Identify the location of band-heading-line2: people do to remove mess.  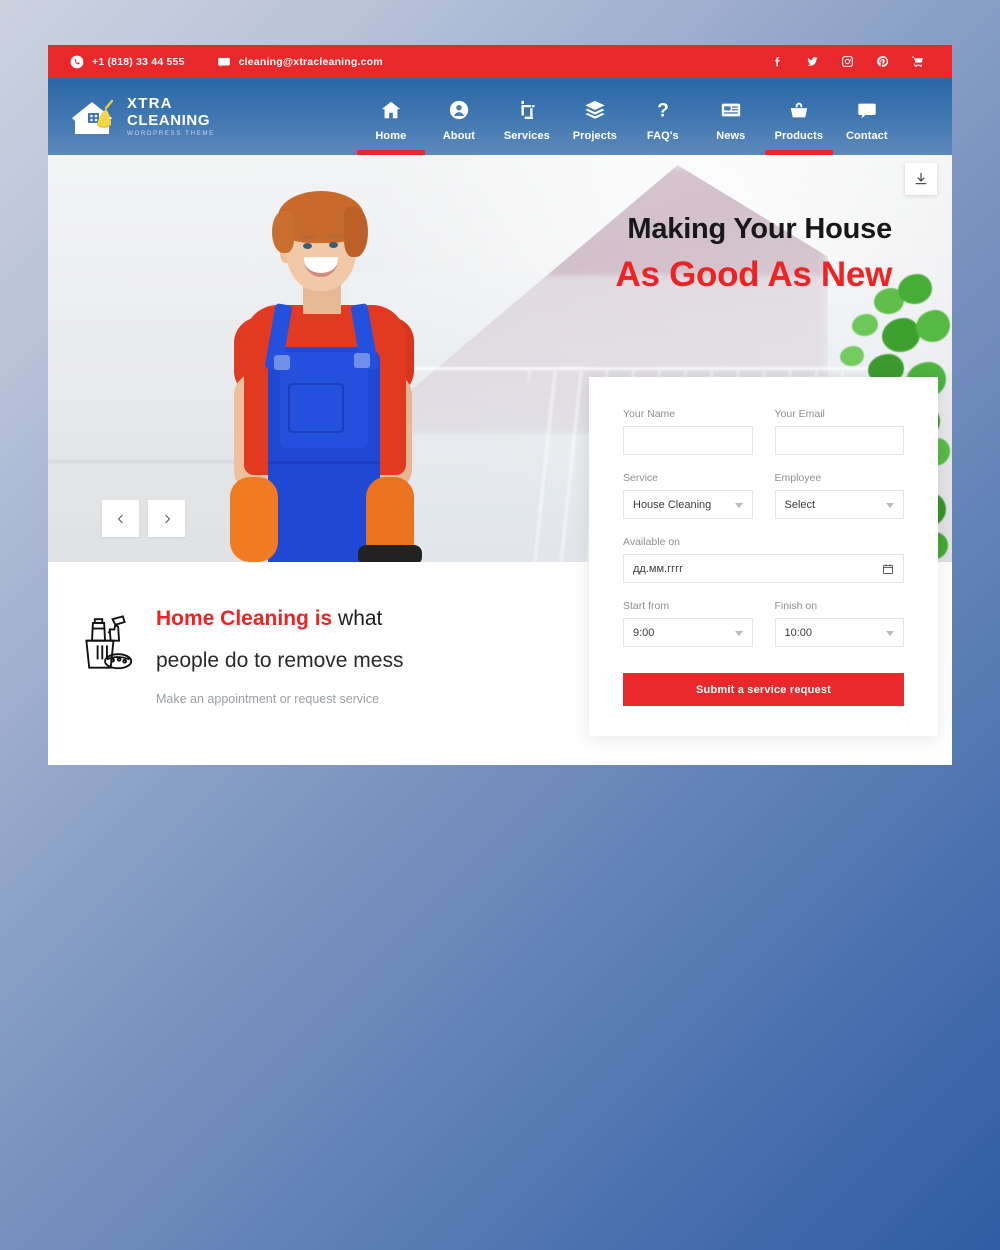
(280, 661).